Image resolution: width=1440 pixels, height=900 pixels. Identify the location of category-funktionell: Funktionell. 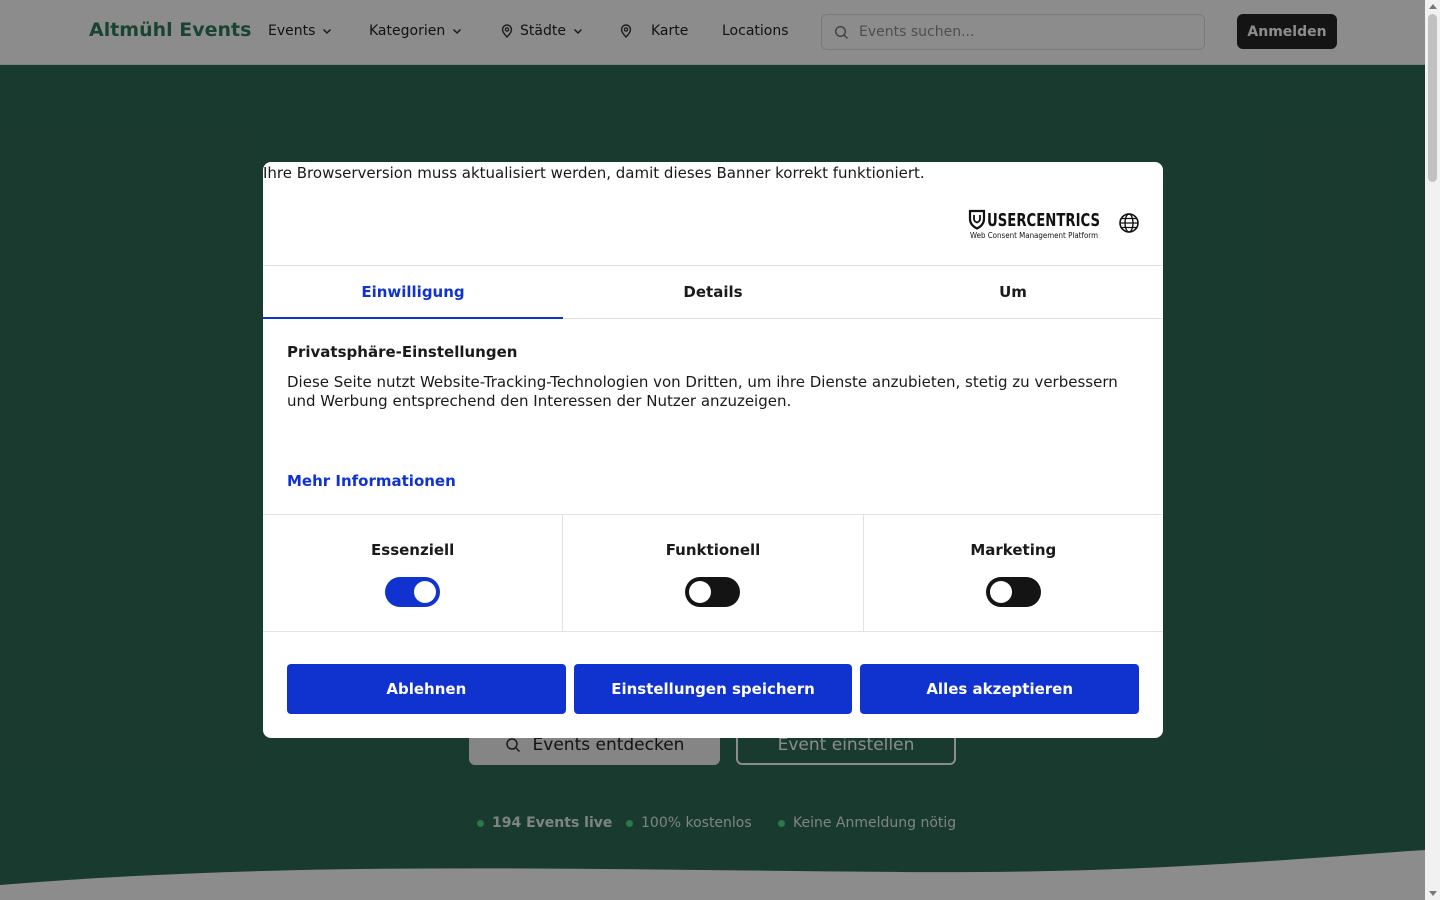
(713, 573).